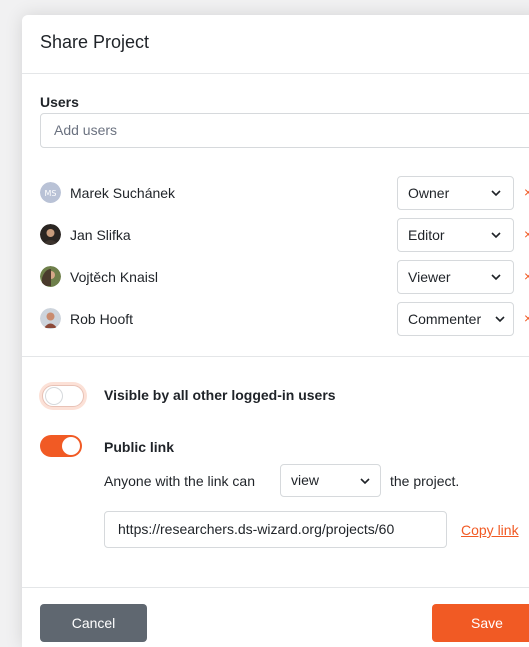  I want to click on role-select: Commenter, so click(455, 319).